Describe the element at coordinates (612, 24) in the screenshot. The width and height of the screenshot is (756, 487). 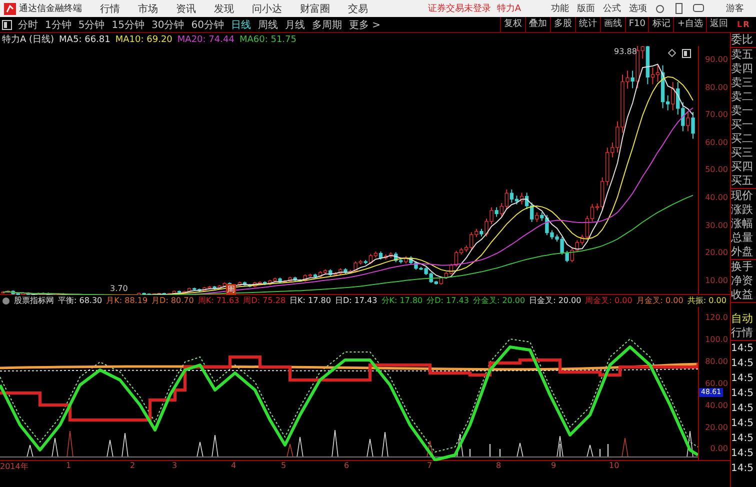
I see `toolbar-button: 画线` at that location.